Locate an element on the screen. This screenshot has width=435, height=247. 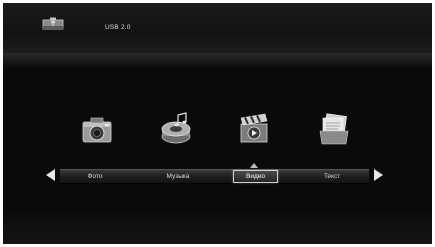
header-divider is located at coordinates (217, 60).